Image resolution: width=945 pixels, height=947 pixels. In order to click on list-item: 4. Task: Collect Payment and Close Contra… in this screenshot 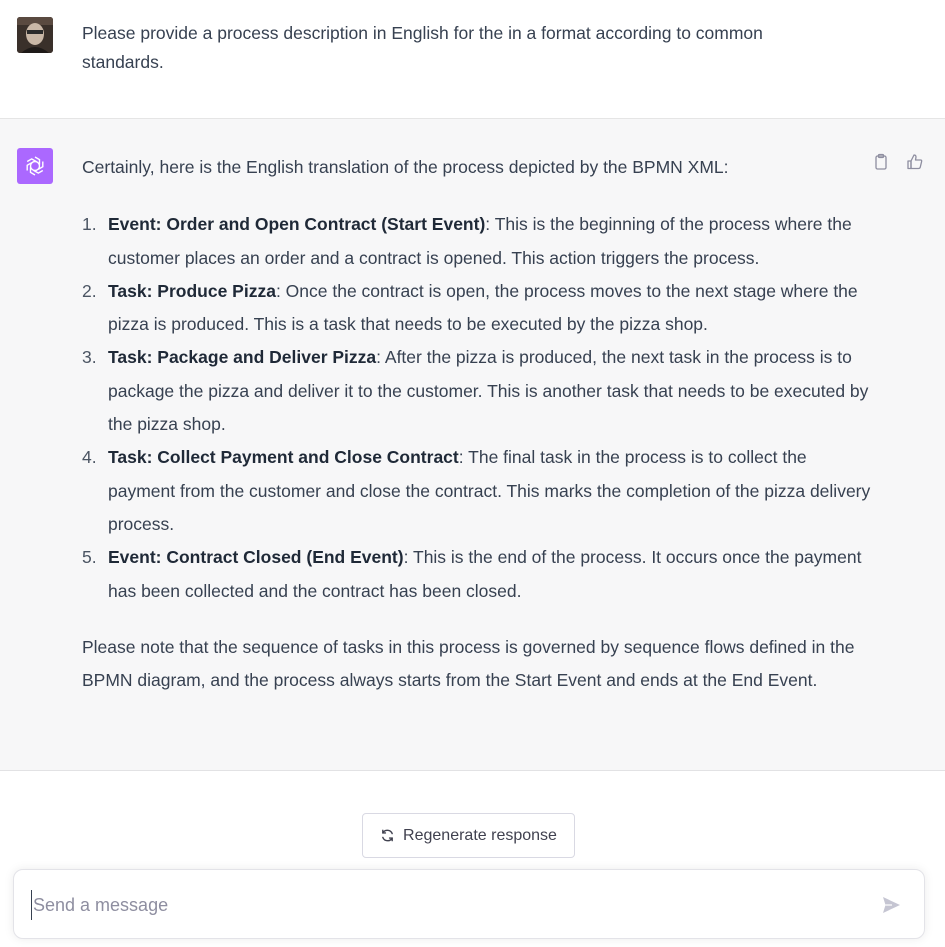, I will do `click(477, 491)`.